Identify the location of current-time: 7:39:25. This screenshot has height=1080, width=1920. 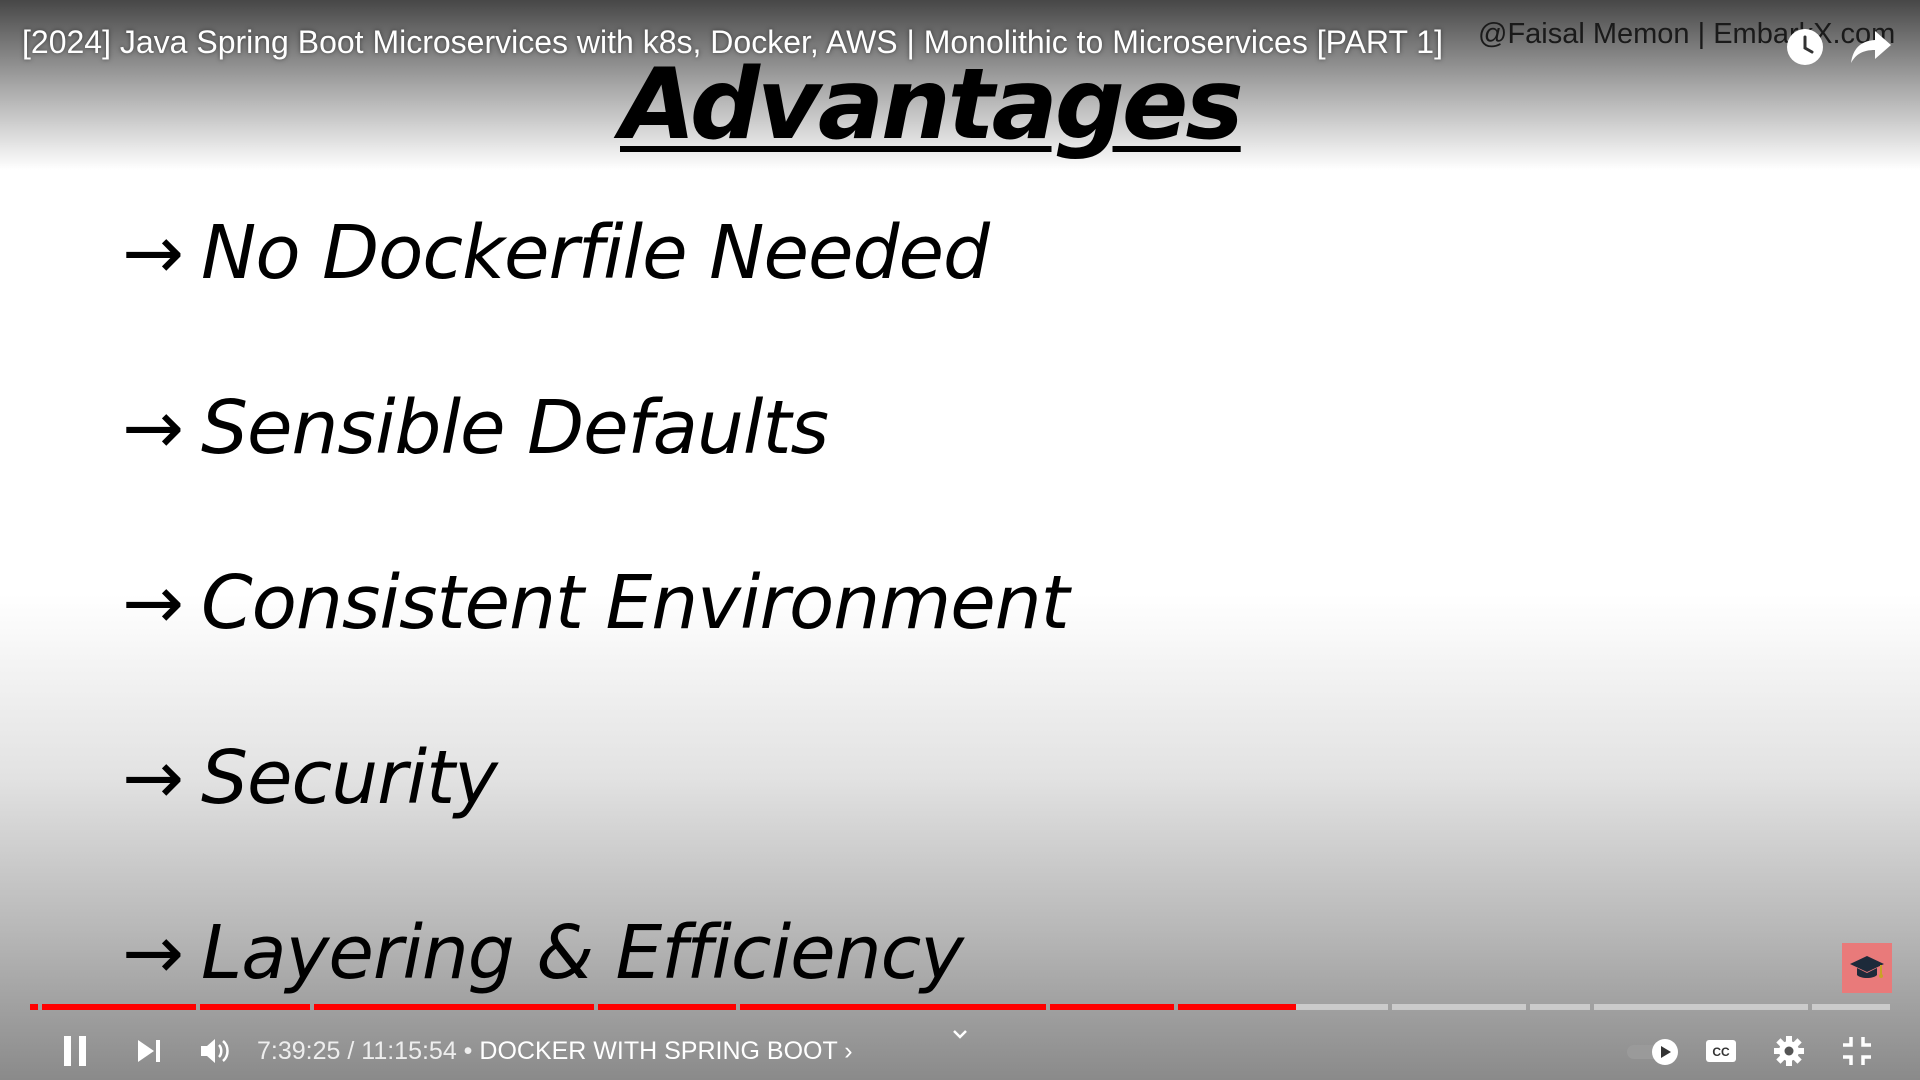
(299, 1051).